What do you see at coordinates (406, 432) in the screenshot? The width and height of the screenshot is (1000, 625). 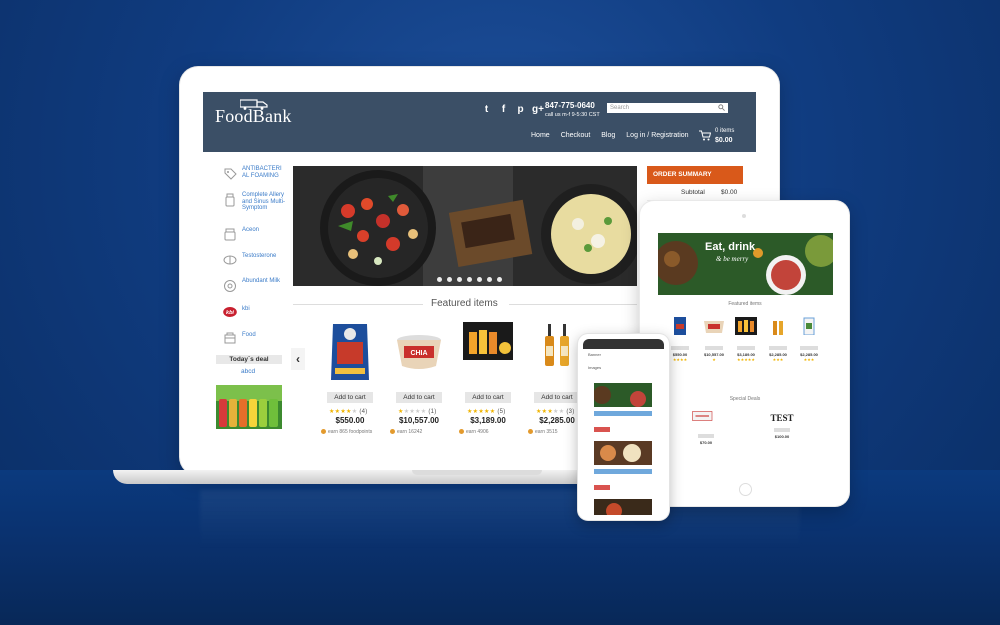 I see `earn-points: earn 16242` at bounding box center [406, 432].